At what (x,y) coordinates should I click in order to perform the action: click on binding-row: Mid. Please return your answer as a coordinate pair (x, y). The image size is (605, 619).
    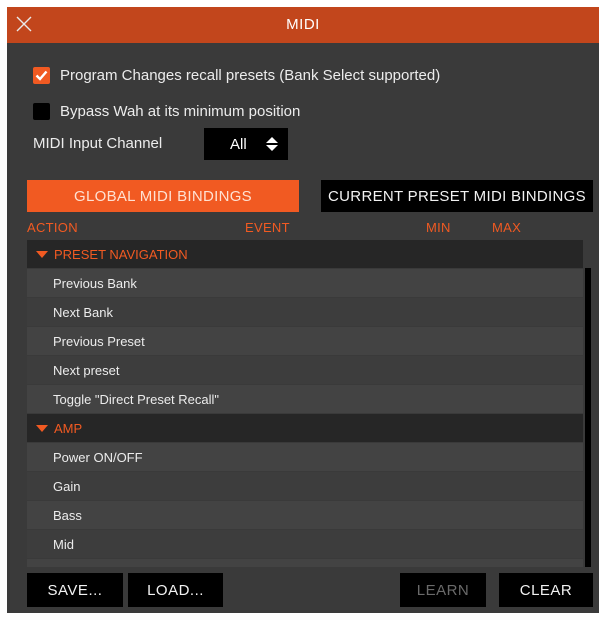
    Looking at the image, I should click on (305, 544).